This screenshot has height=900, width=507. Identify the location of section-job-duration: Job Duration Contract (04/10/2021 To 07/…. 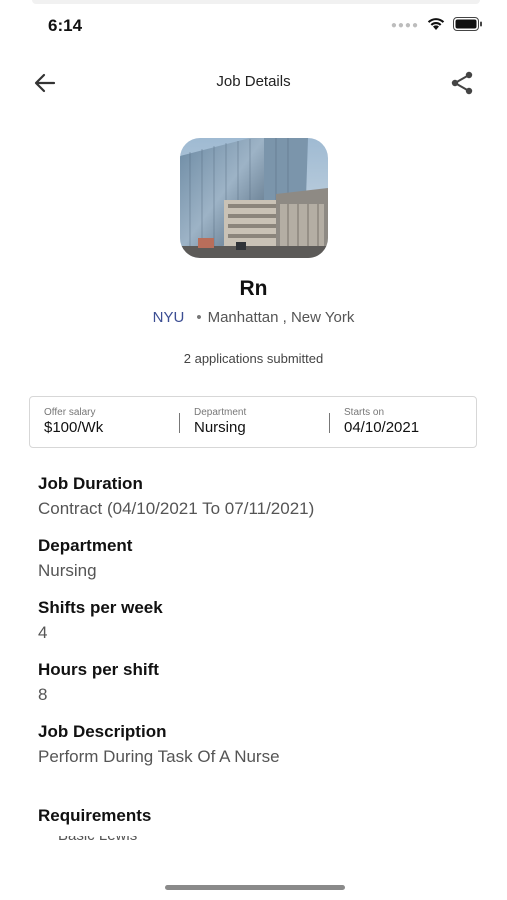
(176, 496).